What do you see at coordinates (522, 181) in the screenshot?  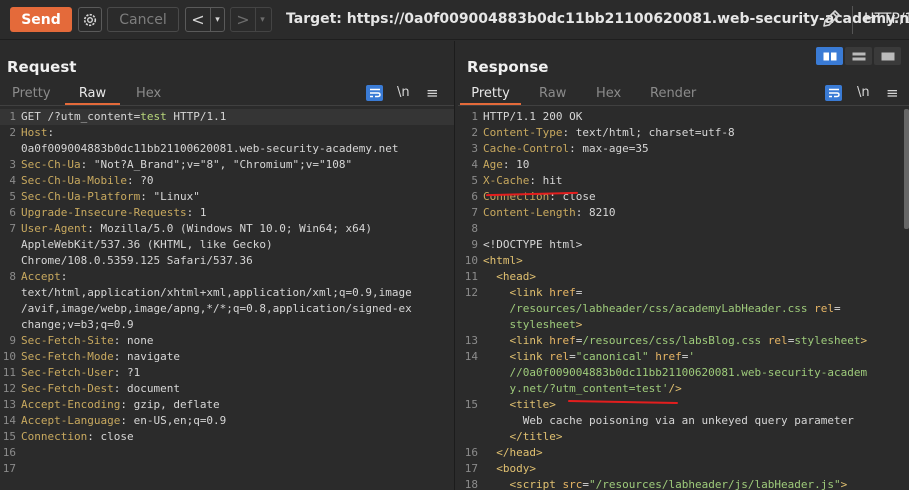 I see `code-text: X-Cache: hit` at bounding box center [522, 181].